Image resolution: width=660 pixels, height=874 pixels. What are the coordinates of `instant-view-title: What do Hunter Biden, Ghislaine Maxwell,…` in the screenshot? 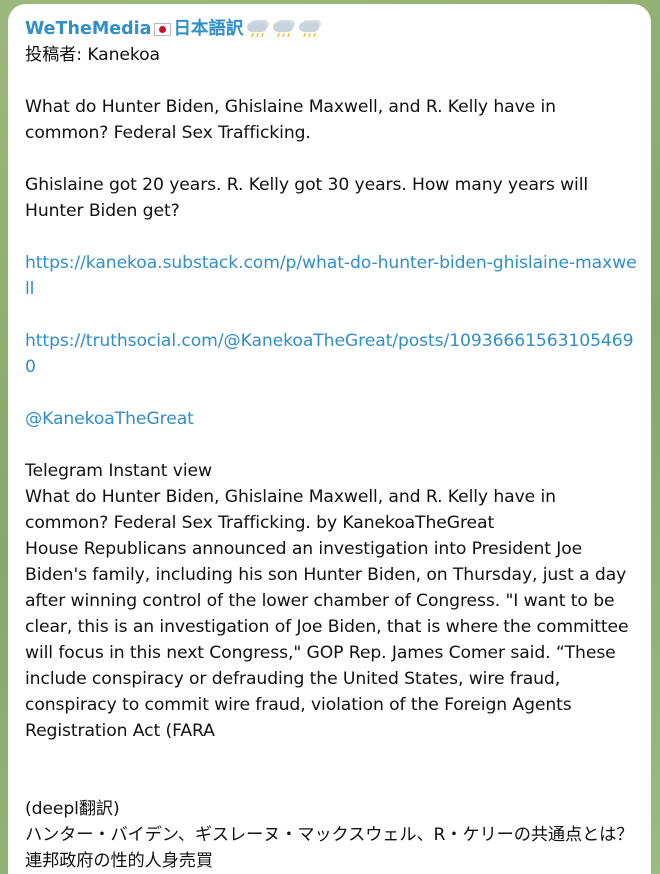 It's located at (290, 510).